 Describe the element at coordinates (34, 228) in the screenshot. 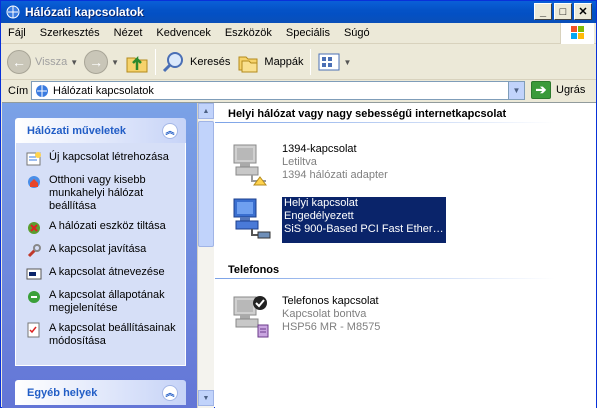

I see `disable-device-icon` at that location.